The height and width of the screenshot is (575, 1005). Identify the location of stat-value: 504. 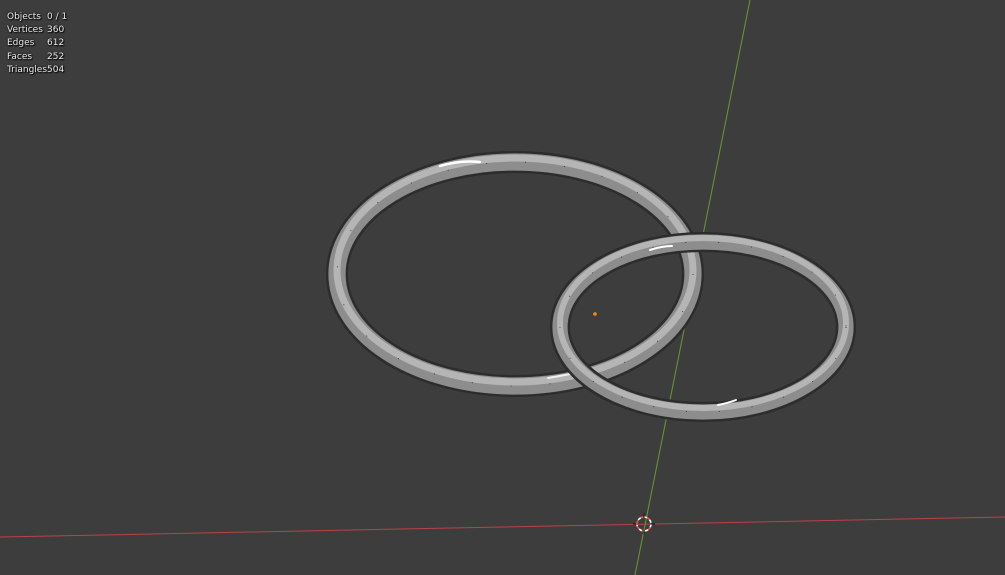
(56, 69).